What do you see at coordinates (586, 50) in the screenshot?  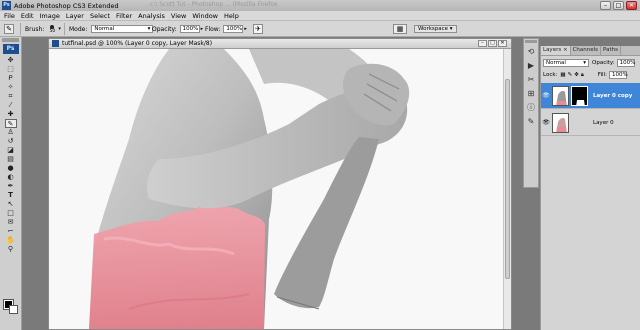 I see `tab-channels: Channels` at bounding box center [586, 50].